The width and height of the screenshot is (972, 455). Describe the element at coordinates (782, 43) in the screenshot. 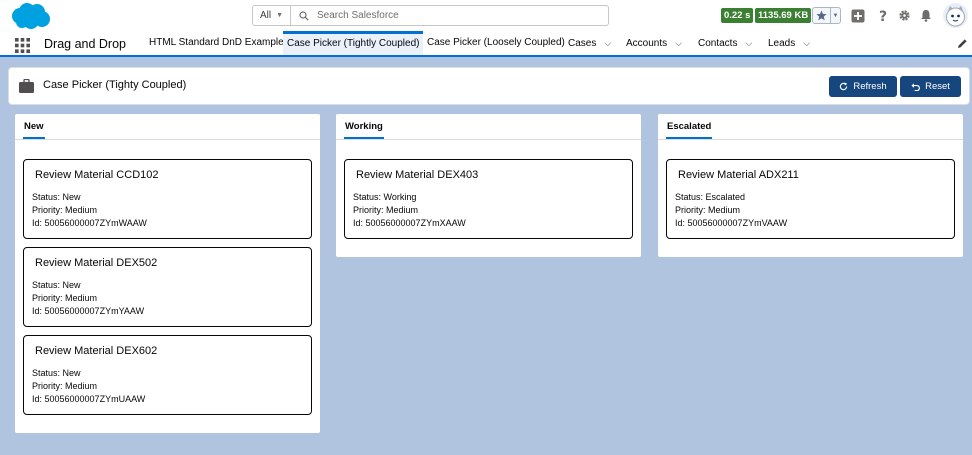

I see `nav-tab-label: Leads` at that location.